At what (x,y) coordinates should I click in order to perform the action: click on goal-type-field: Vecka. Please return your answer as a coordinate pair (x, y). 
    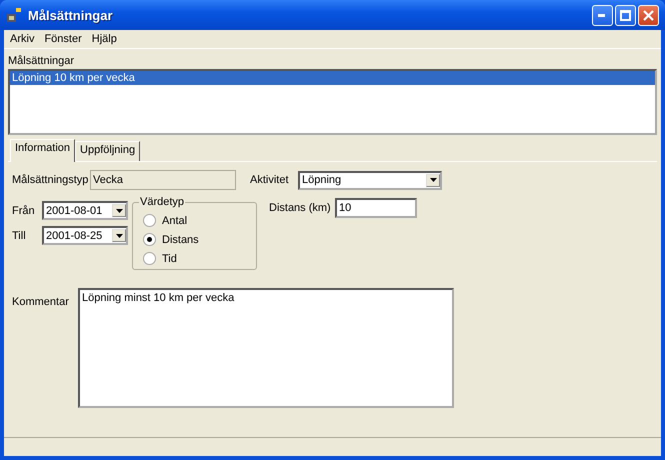
    Looking at the image, I should click on (163, 180).